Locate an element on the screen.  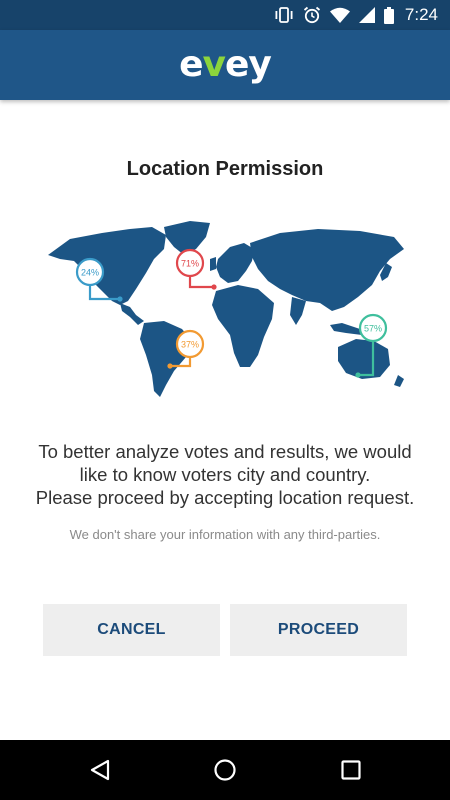
status-icons: 7:24 is located at coordinates (356, 15).